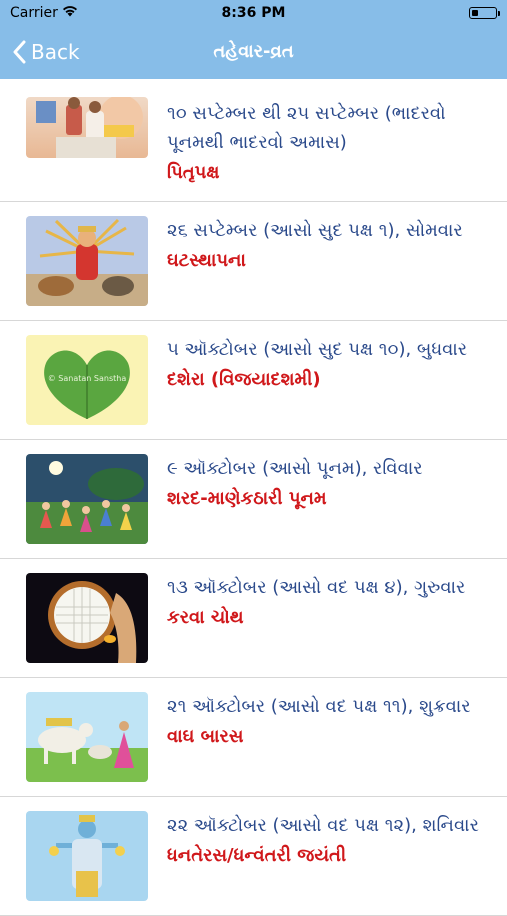 The width and height of the screenshot is (507, 916). Describe the element at coordinates (87, 737) in the screenshot. I see `vagh-baras-image` at that location.